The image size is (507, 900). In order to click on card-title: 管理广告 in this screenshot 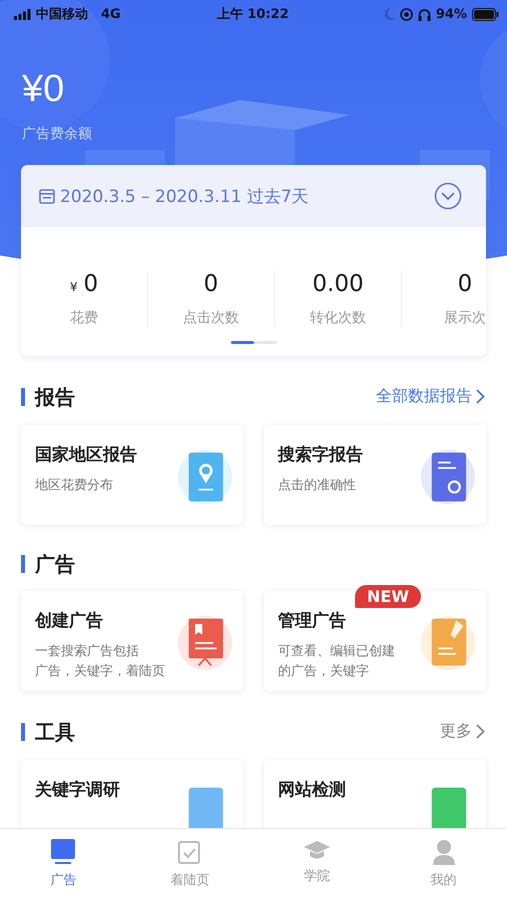, I will do `click(312, 621)`.